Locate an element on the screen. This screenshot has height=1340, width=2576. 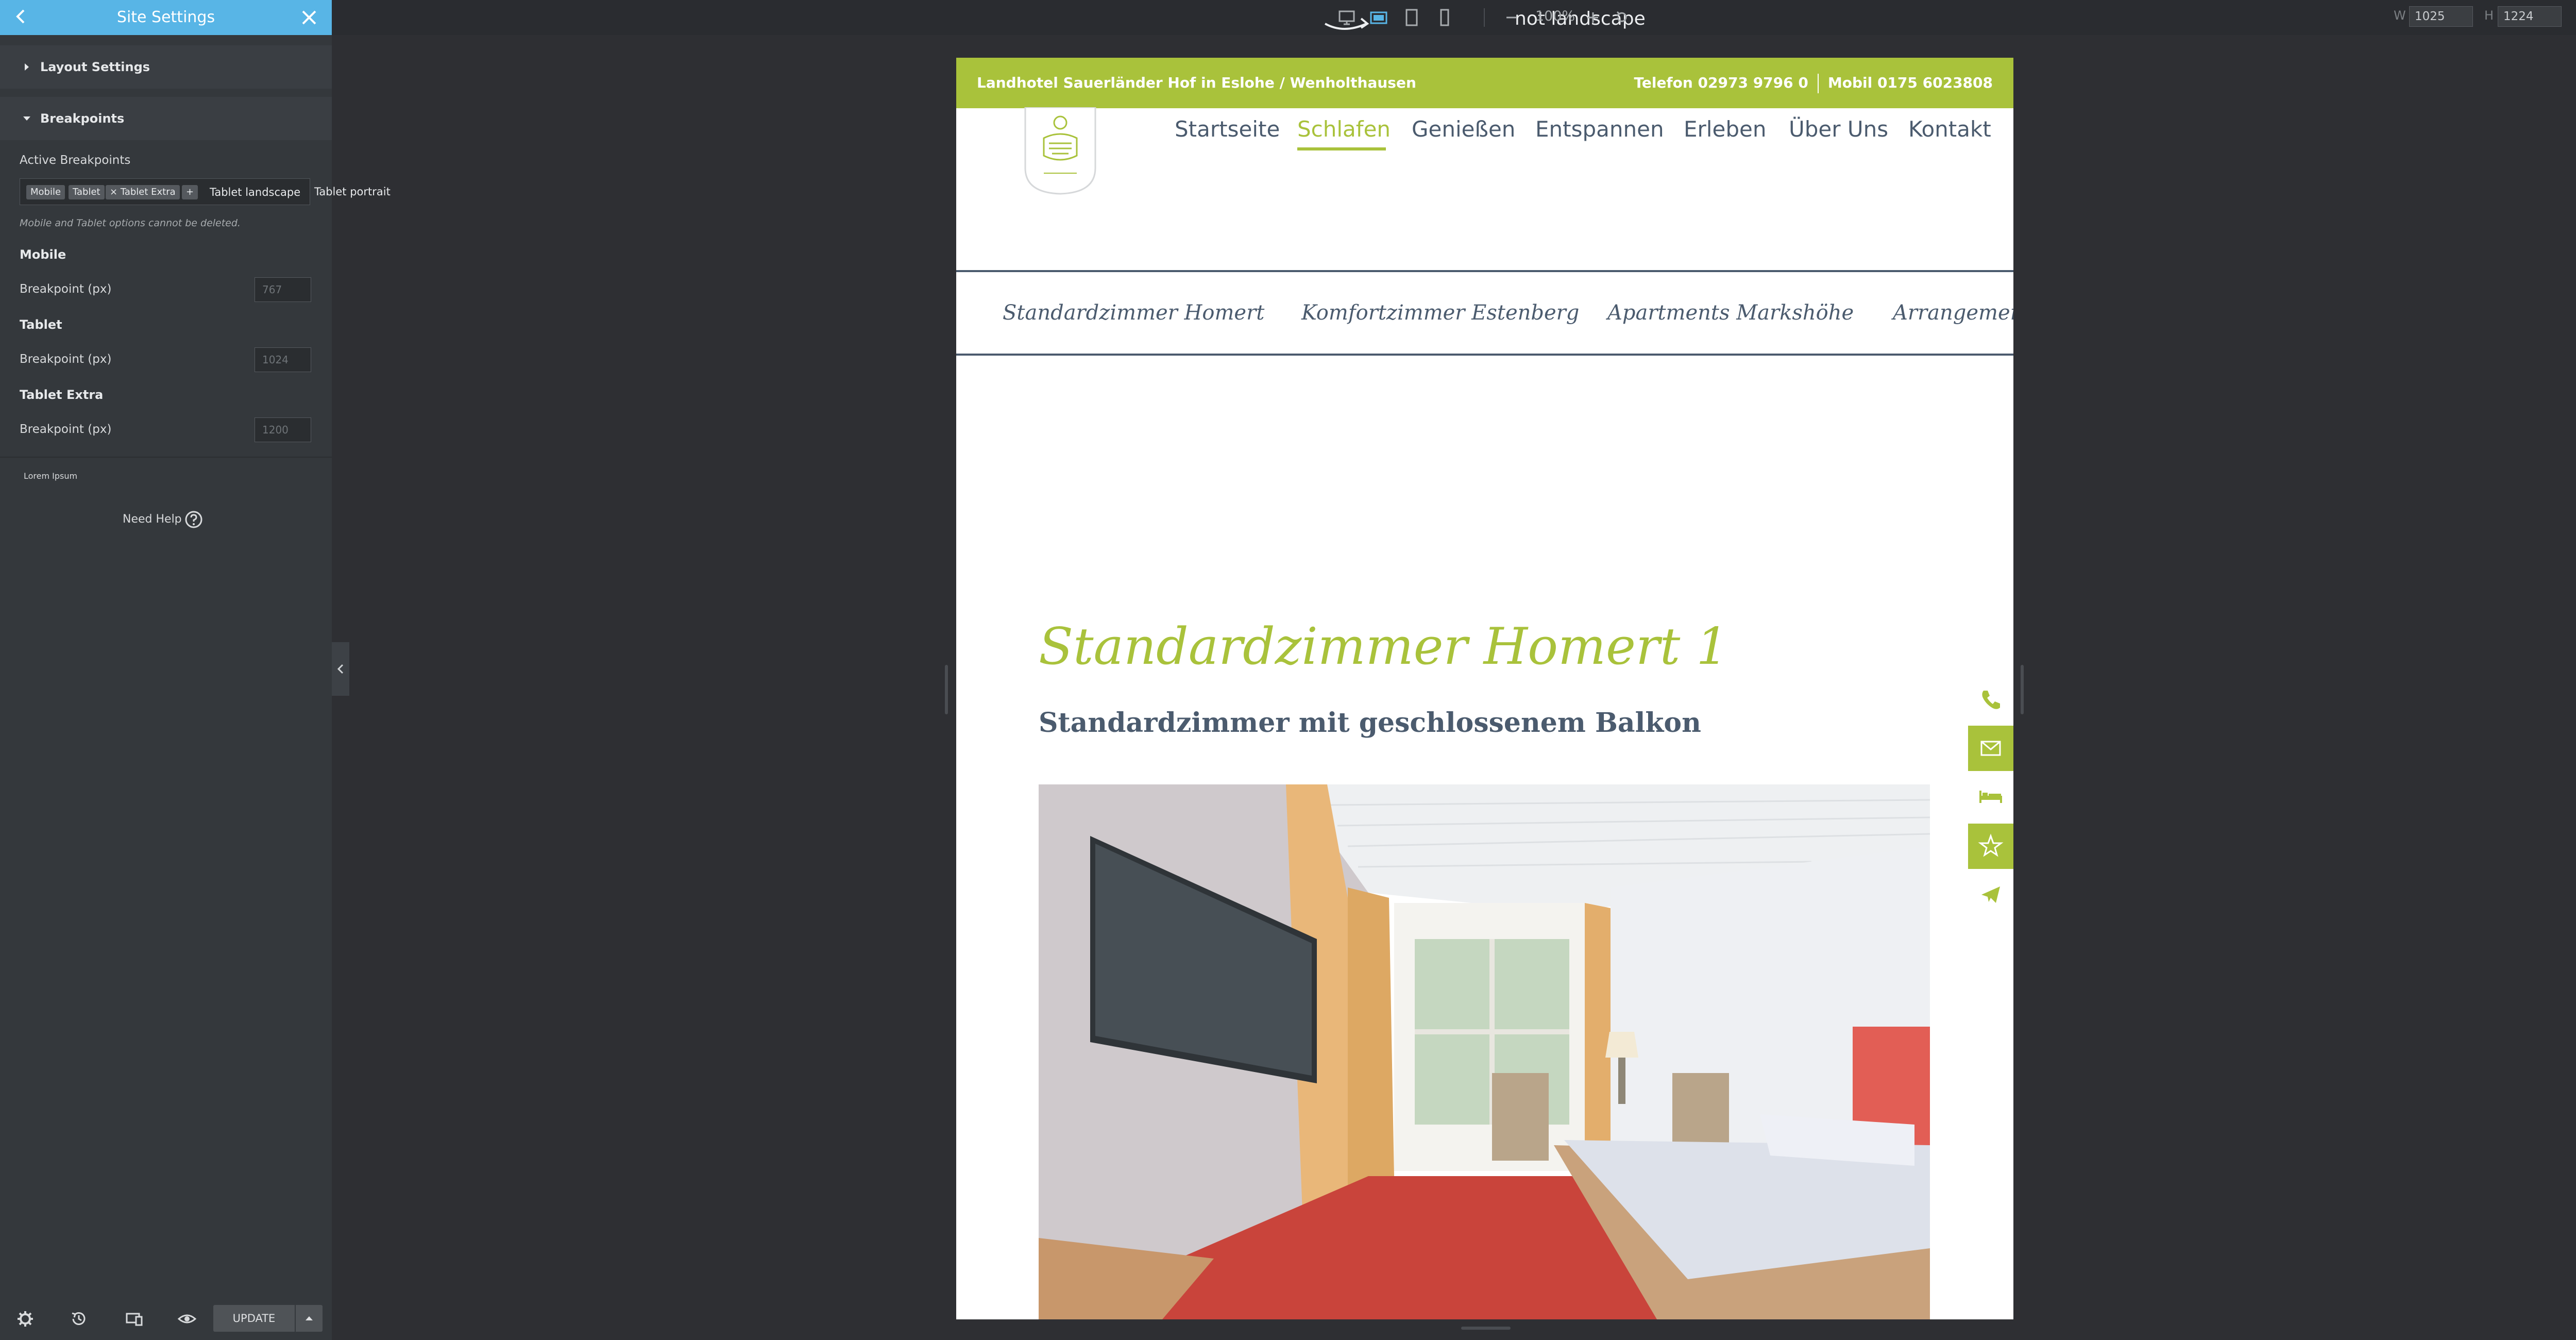
nav-item-kontakt: Kontakt is located at coordinates (1949, 129).